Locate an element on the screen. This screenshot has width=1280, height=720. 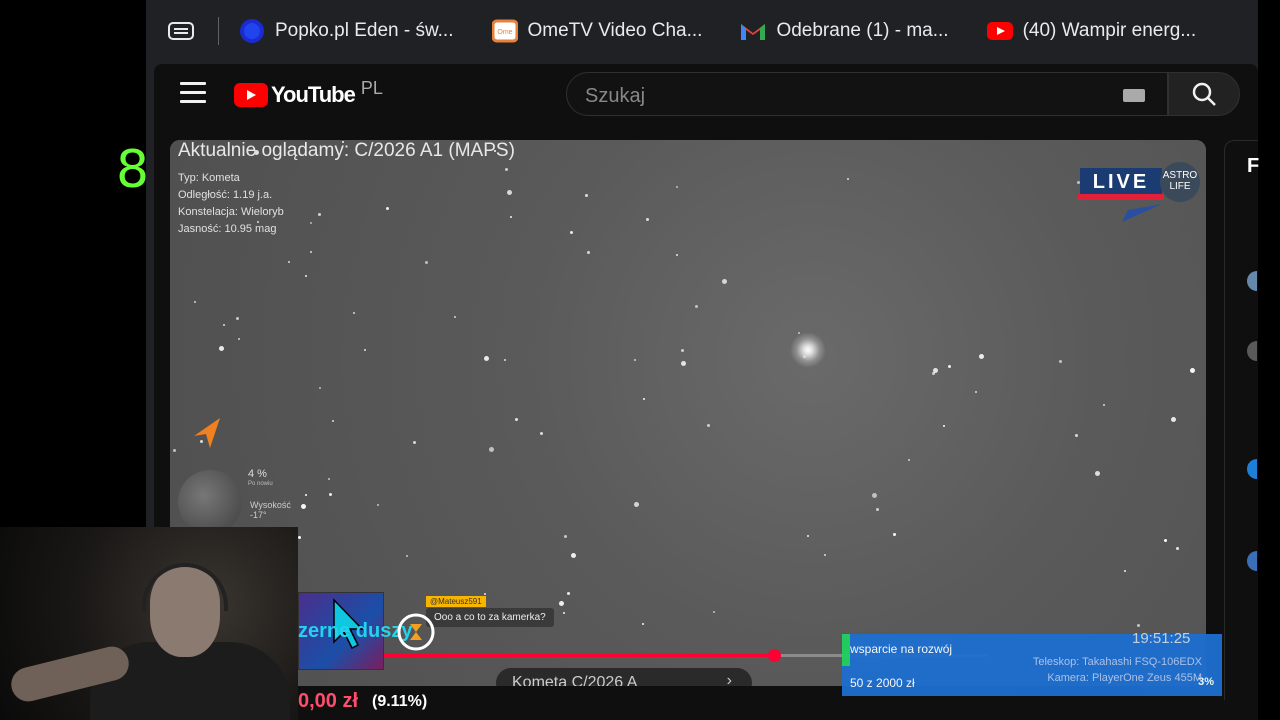
youtube-header: YouTube PL Szukaj is located at coordinates (706, 95).